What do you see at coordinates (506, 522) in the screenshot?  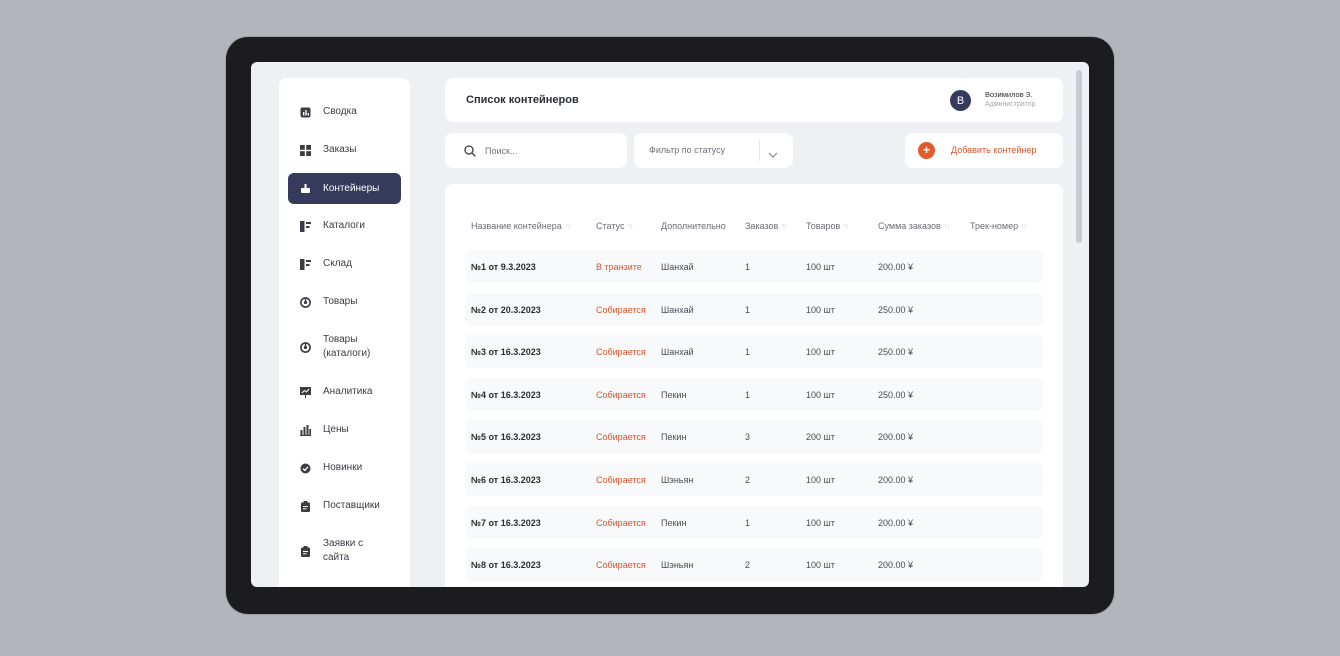 I see `cell-name: №7 от 16.3.2023` at bounding box center [506, 522].